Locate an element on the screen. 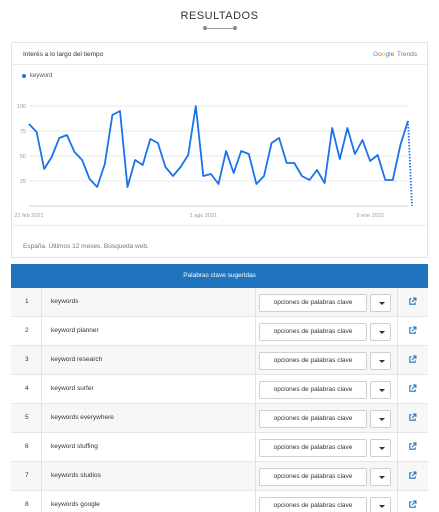 The height and width of the screenshot is (512, 439). row-number: 5 is located at coordinates (27, 417).